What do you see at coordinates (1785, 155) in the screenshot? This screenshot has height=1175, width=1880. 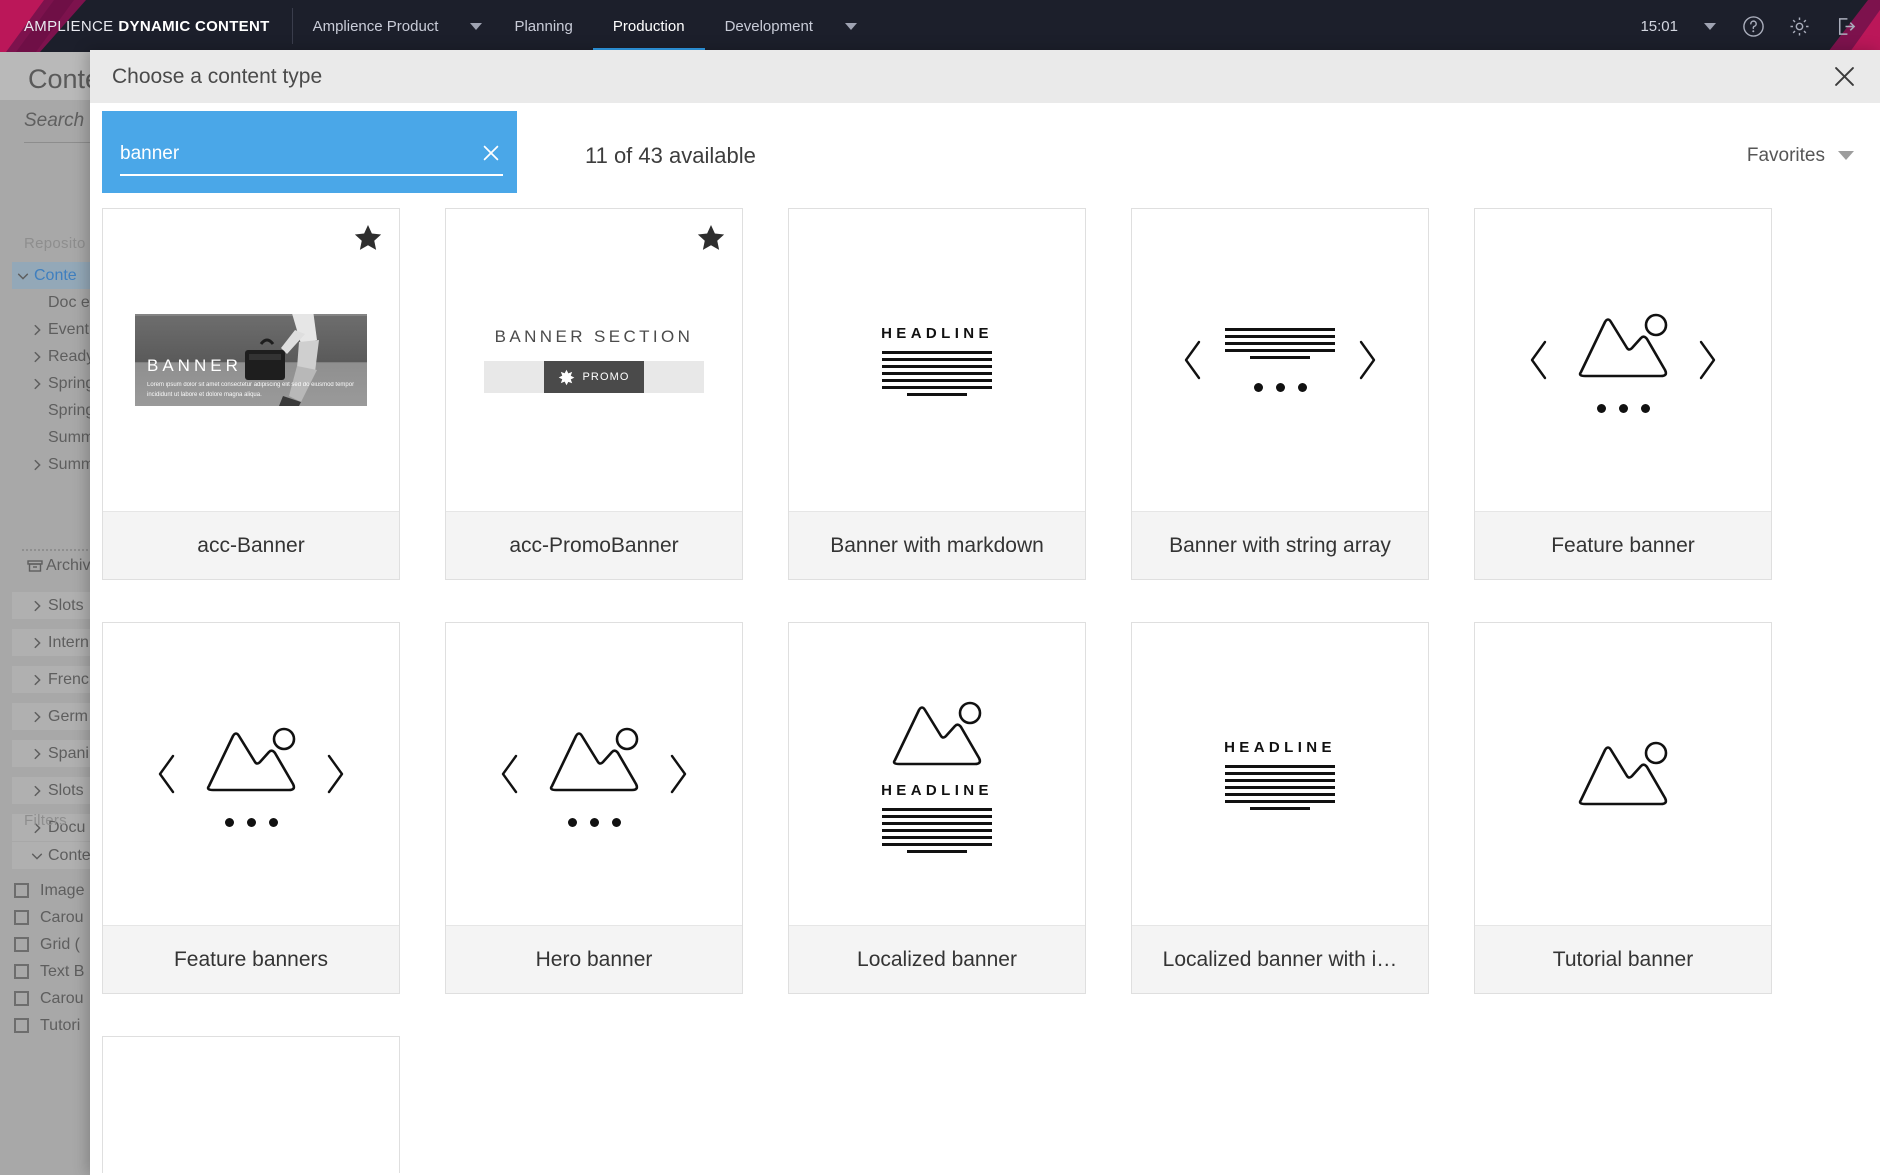 I see `favorites-label: Favorites` at bounding box center [1785, 155].